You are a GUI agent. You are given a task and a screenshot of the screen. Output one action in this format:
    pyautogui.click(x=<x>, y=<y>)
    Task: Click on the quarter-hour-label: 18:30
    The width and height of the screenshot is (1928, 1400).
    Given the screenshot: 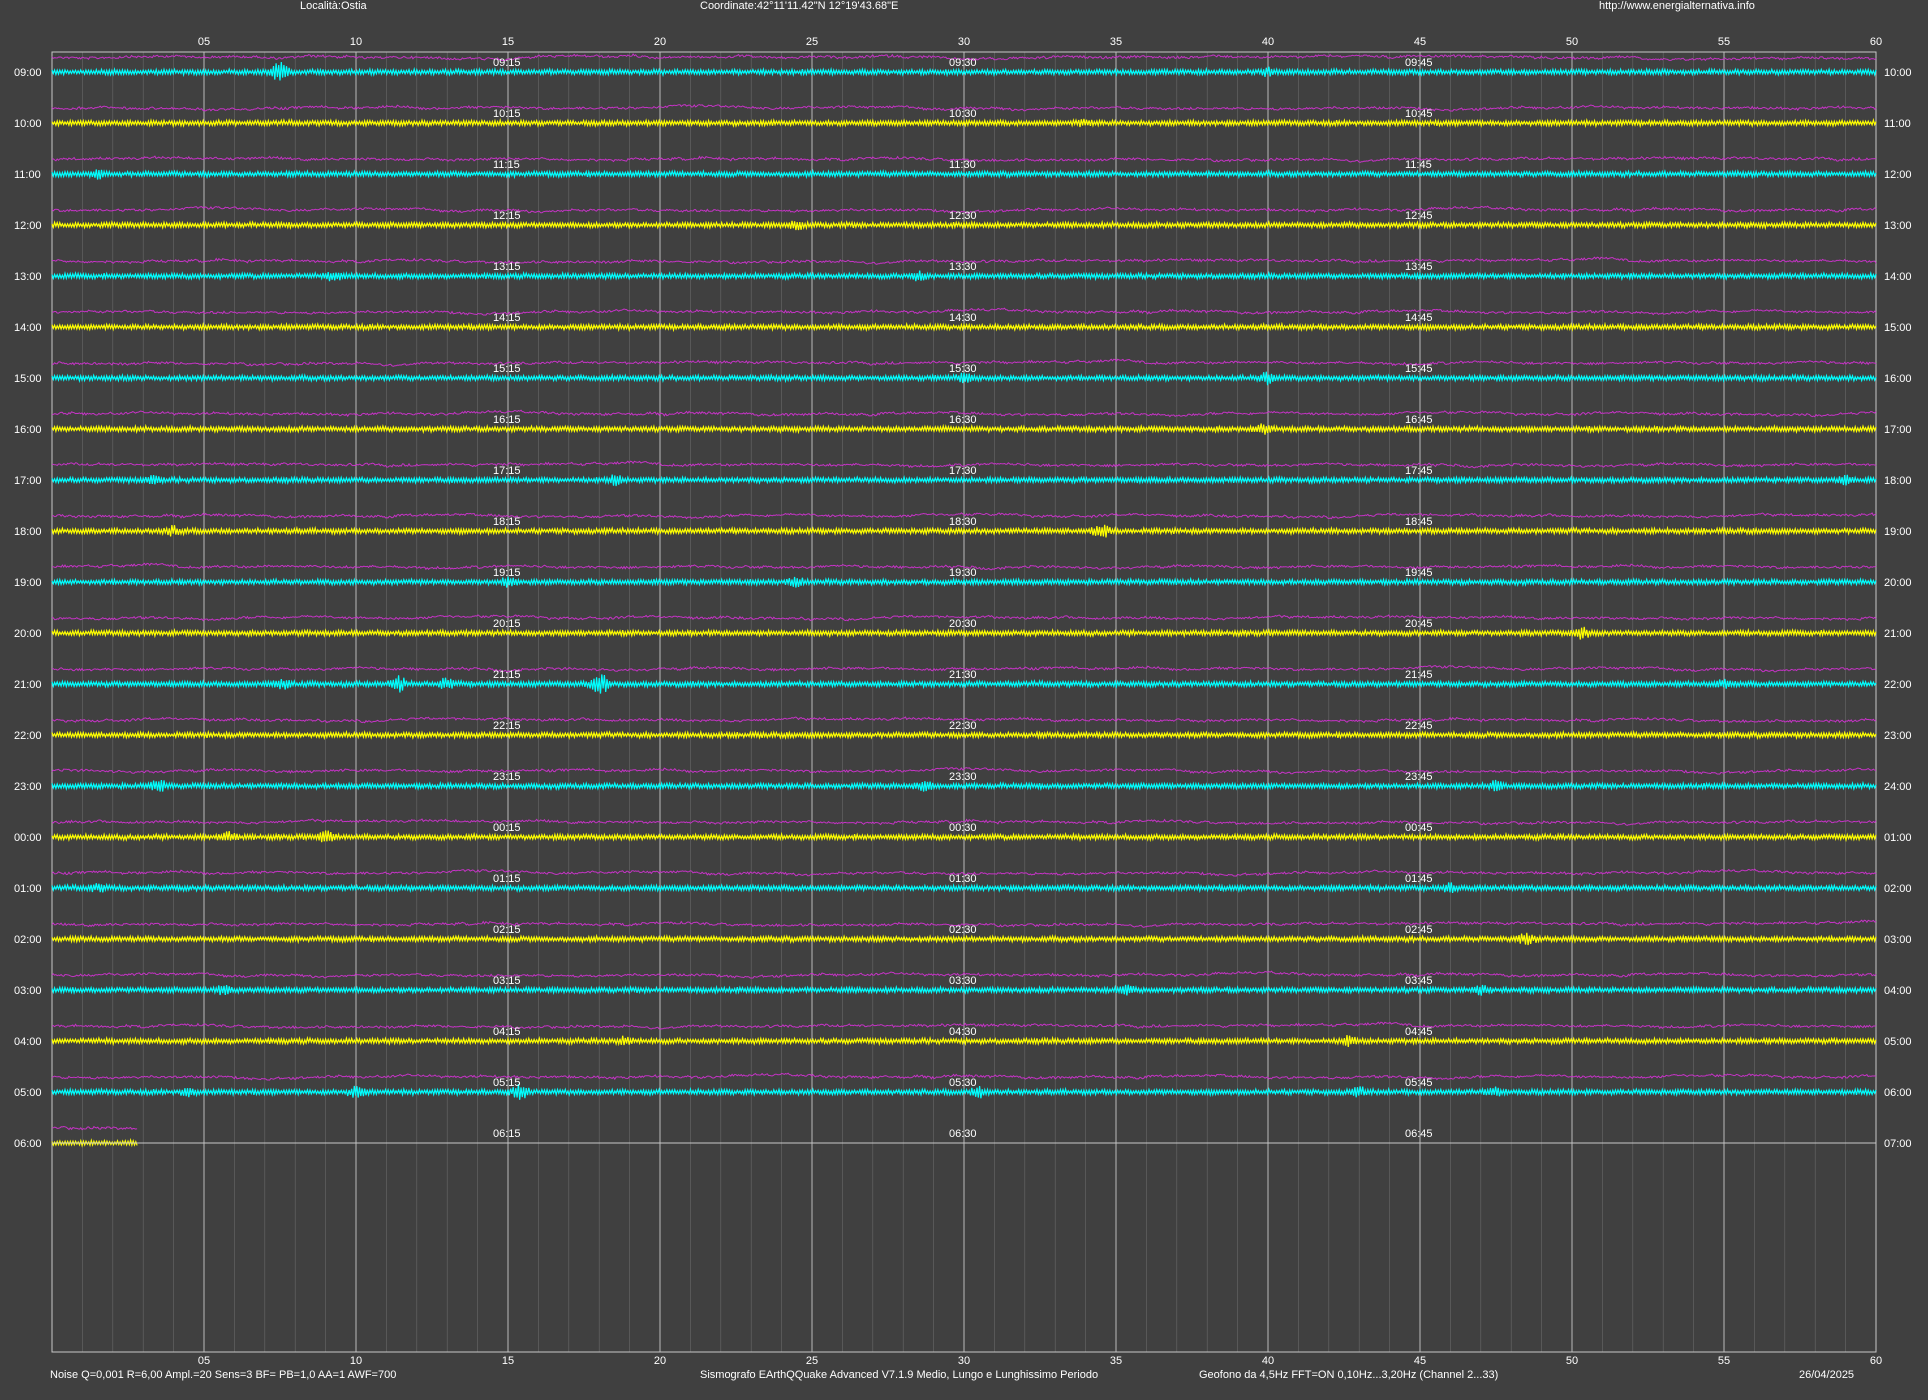 What is the action you would take?
    pyautogui.click(x=963, y=522)
    